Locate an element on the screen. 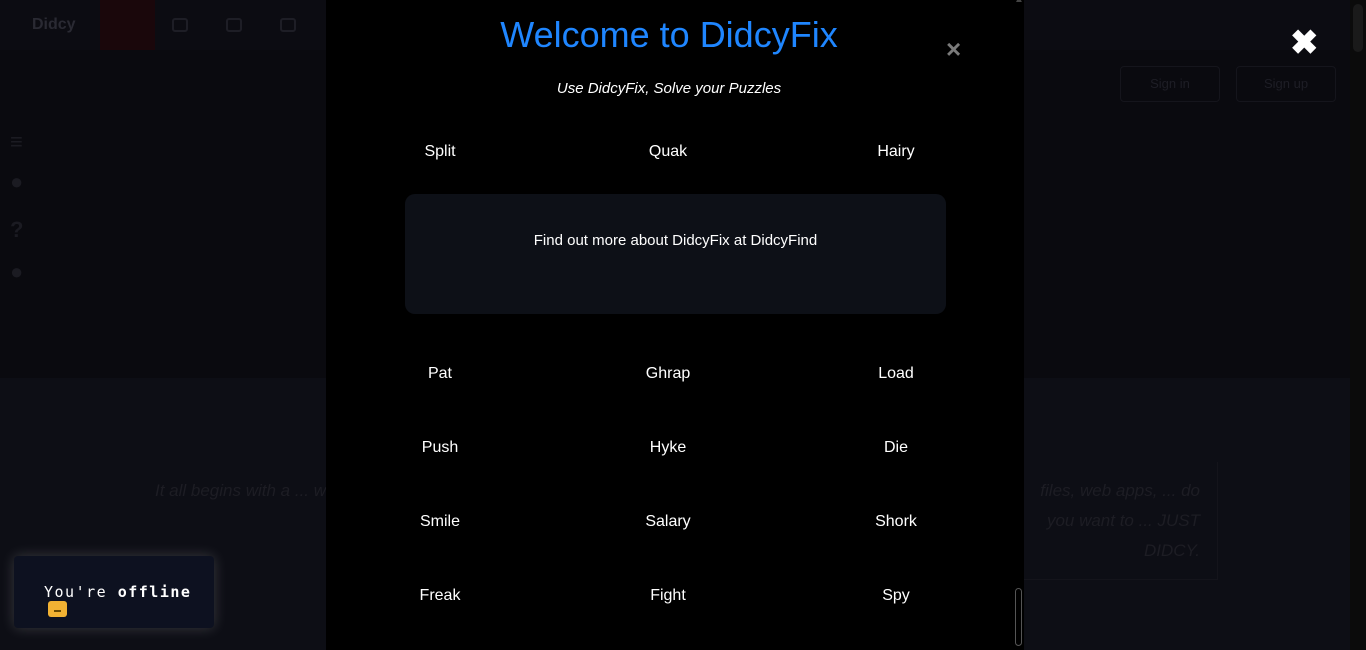 This screenshot has width=1366, height=650. globe-icon: ● is located at coordinates (21, 272).